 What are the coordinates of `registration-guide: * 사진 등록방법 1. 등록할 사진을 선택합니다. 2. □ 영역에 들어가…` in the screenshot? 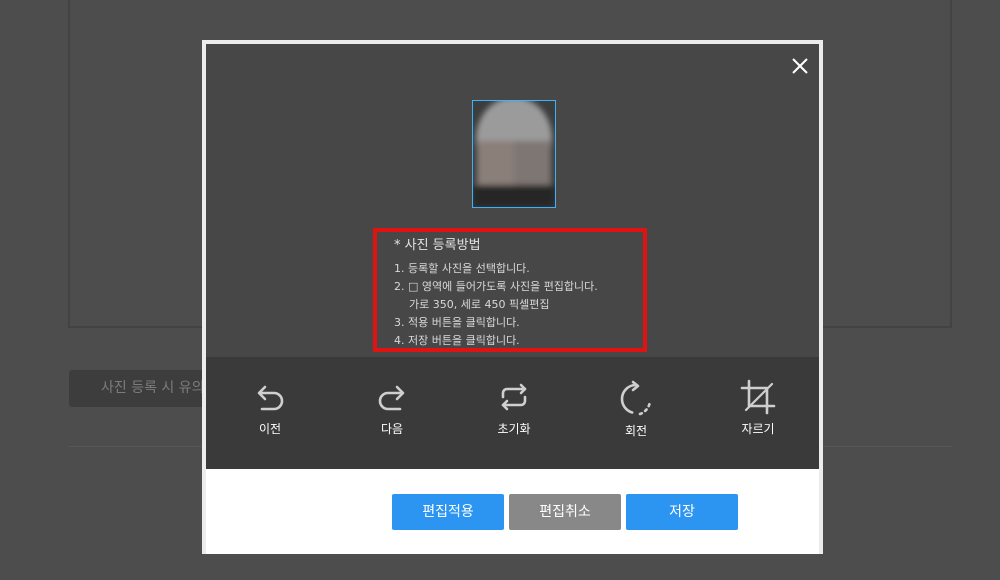 It's located at (510, 290).